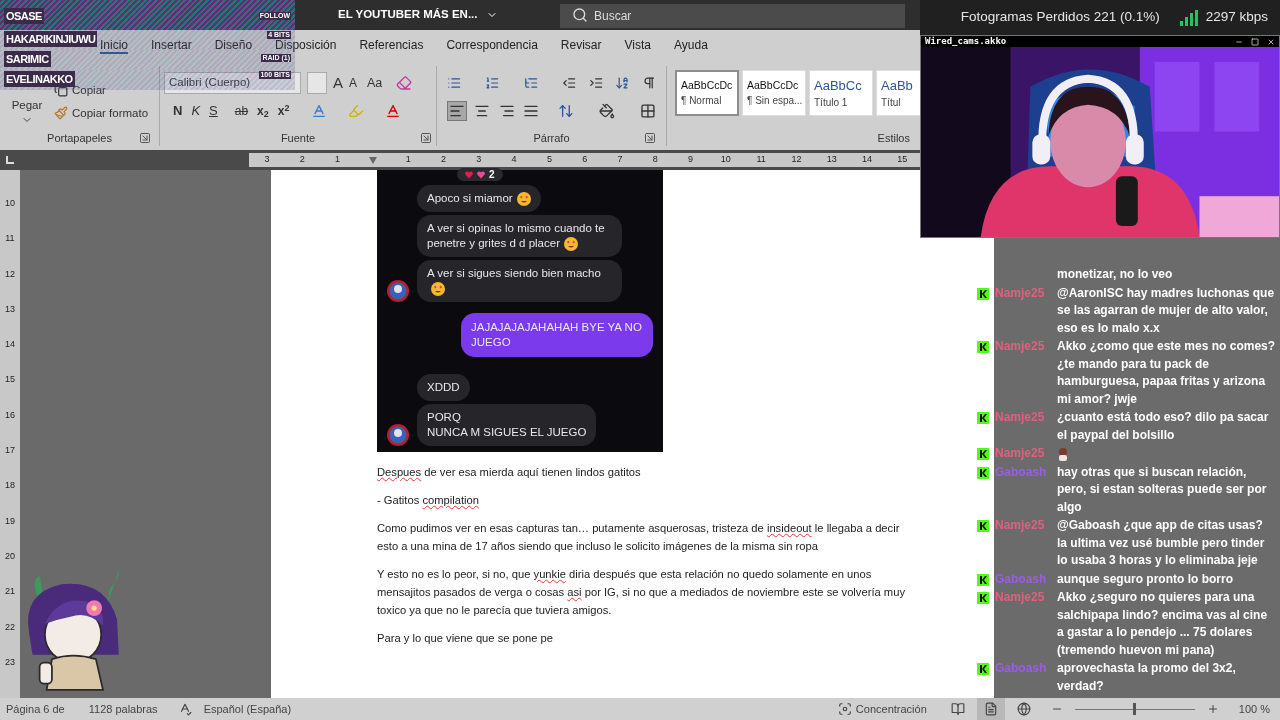  I want to click on received-message: XDDD, so click(443, 387).